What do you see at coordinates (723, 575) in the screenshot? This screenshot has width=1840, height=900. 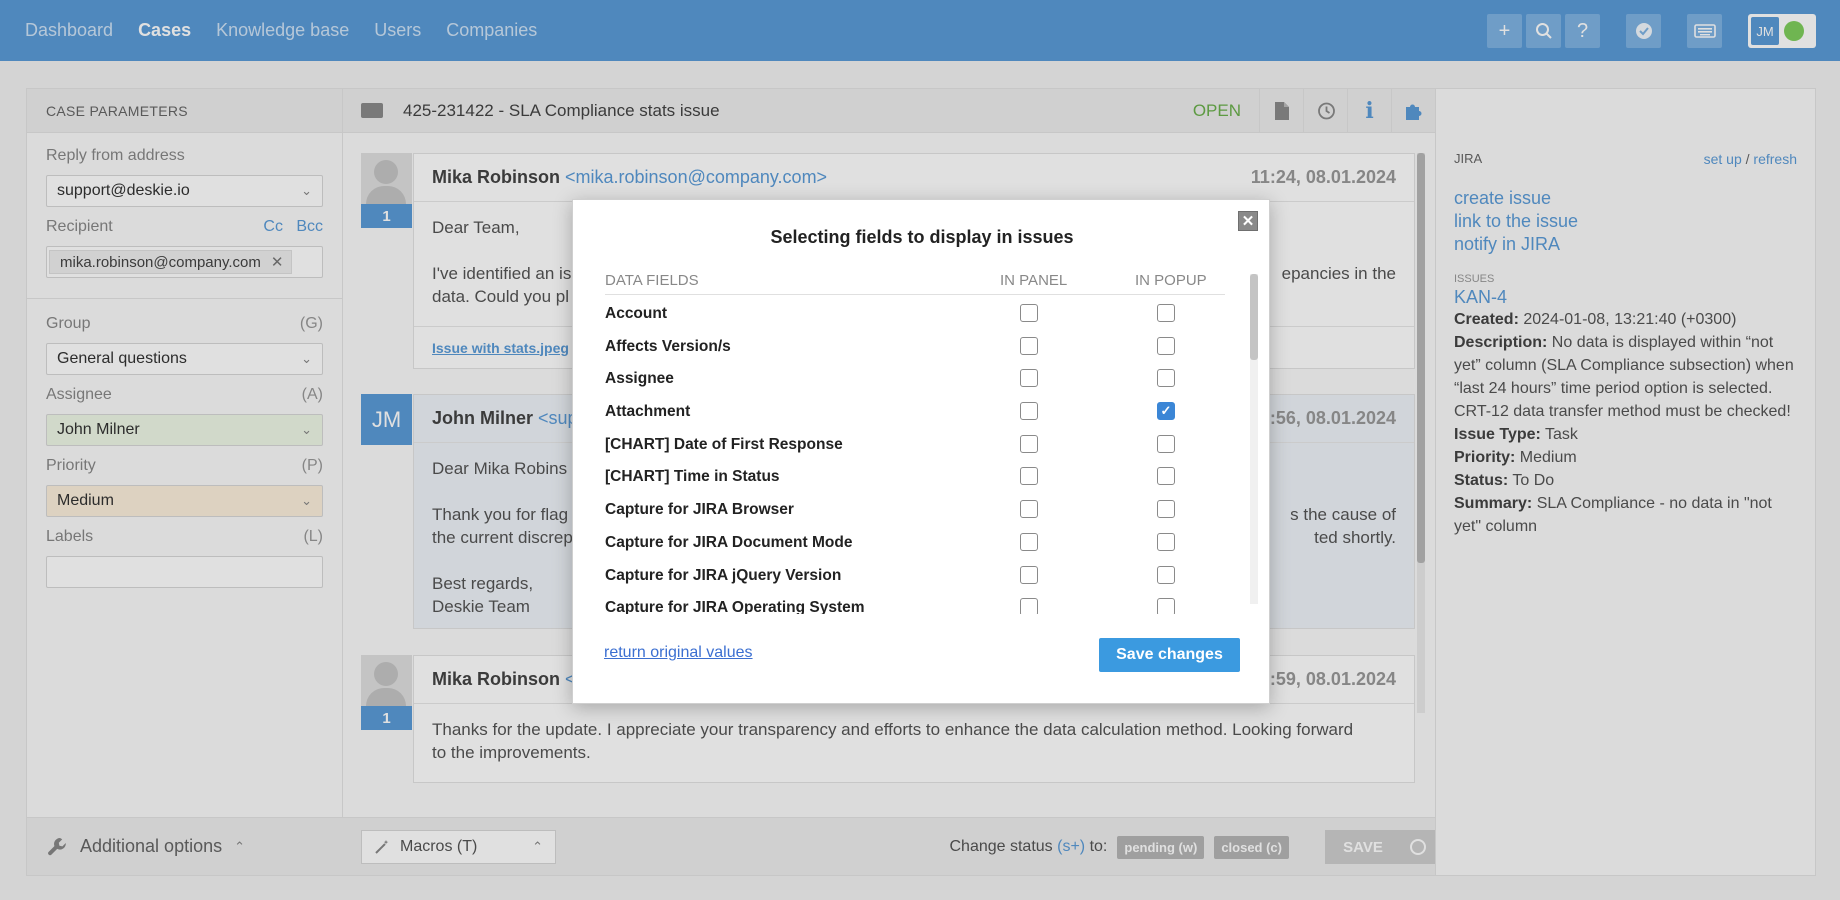 I see `field-name: Capture for JIRA jQuery Version` at bounding box center [723, 575].